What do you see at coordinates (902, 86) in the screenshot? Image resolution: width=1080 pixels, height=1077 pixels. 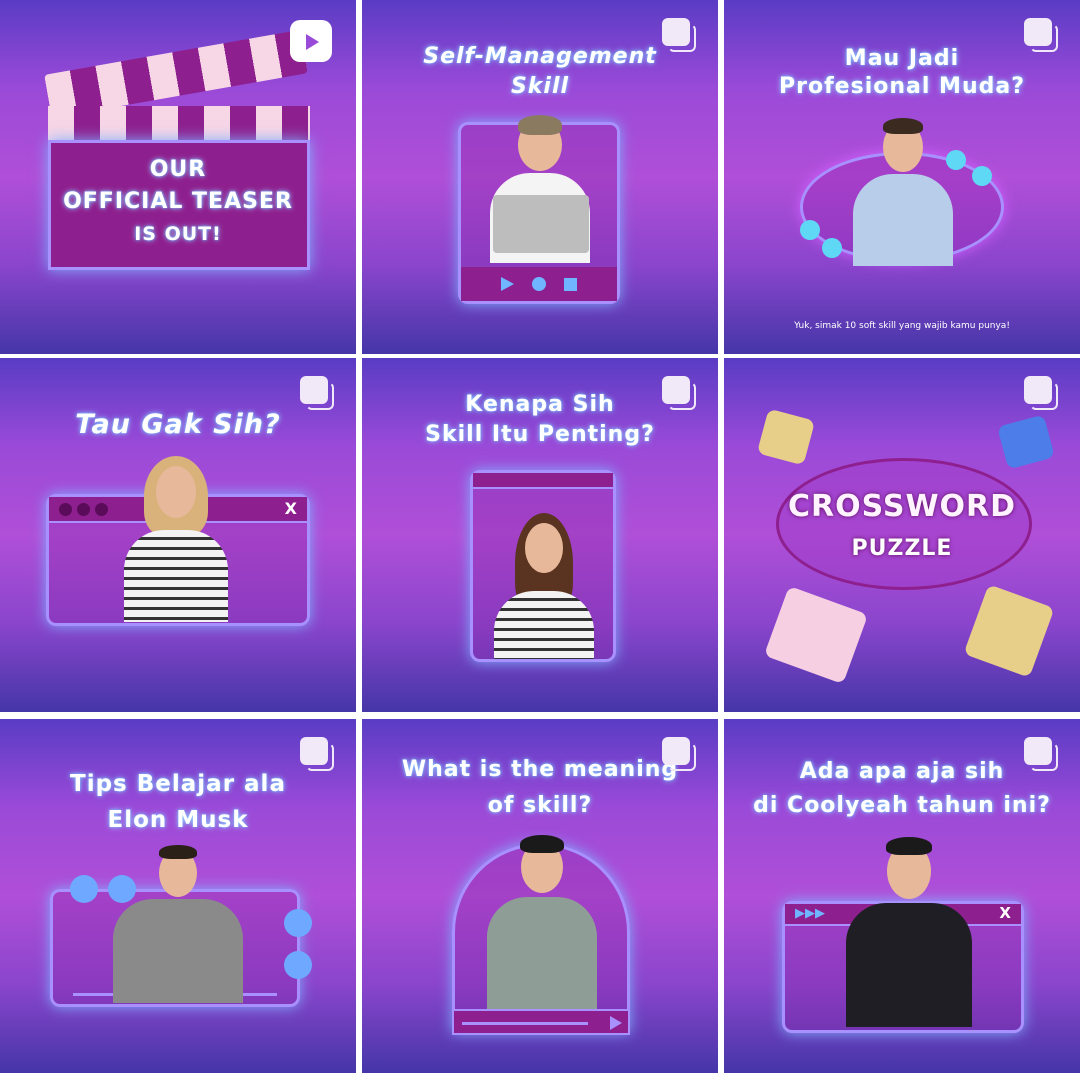 I see `post-title-line-2: Profesional Muda?` at bounding box center [902, 86].